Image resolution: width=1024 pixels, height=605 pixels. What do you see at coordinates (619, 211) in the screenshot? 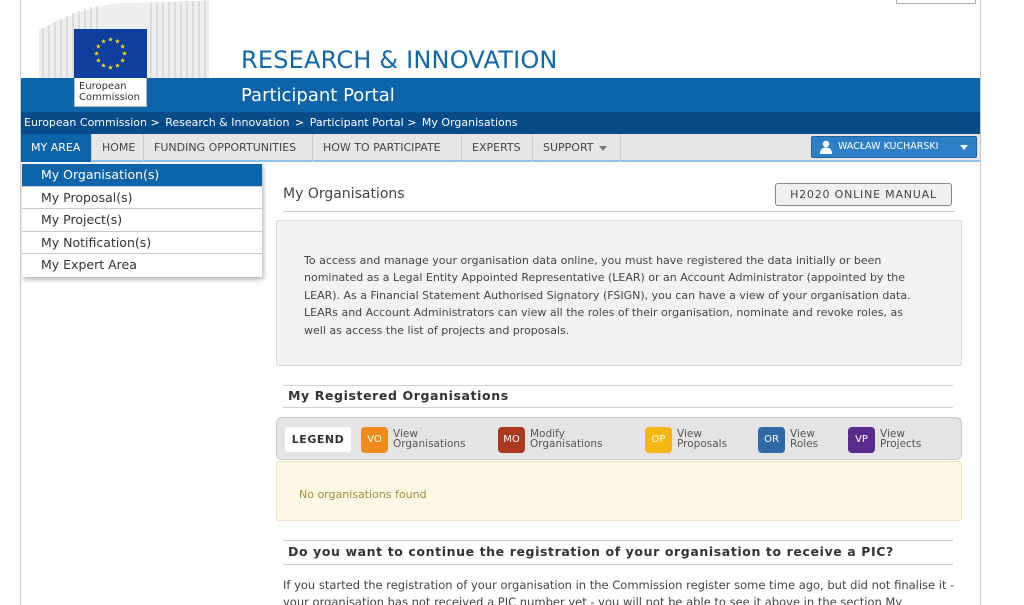
I see `title-divider` at bounding box center [619, 211].